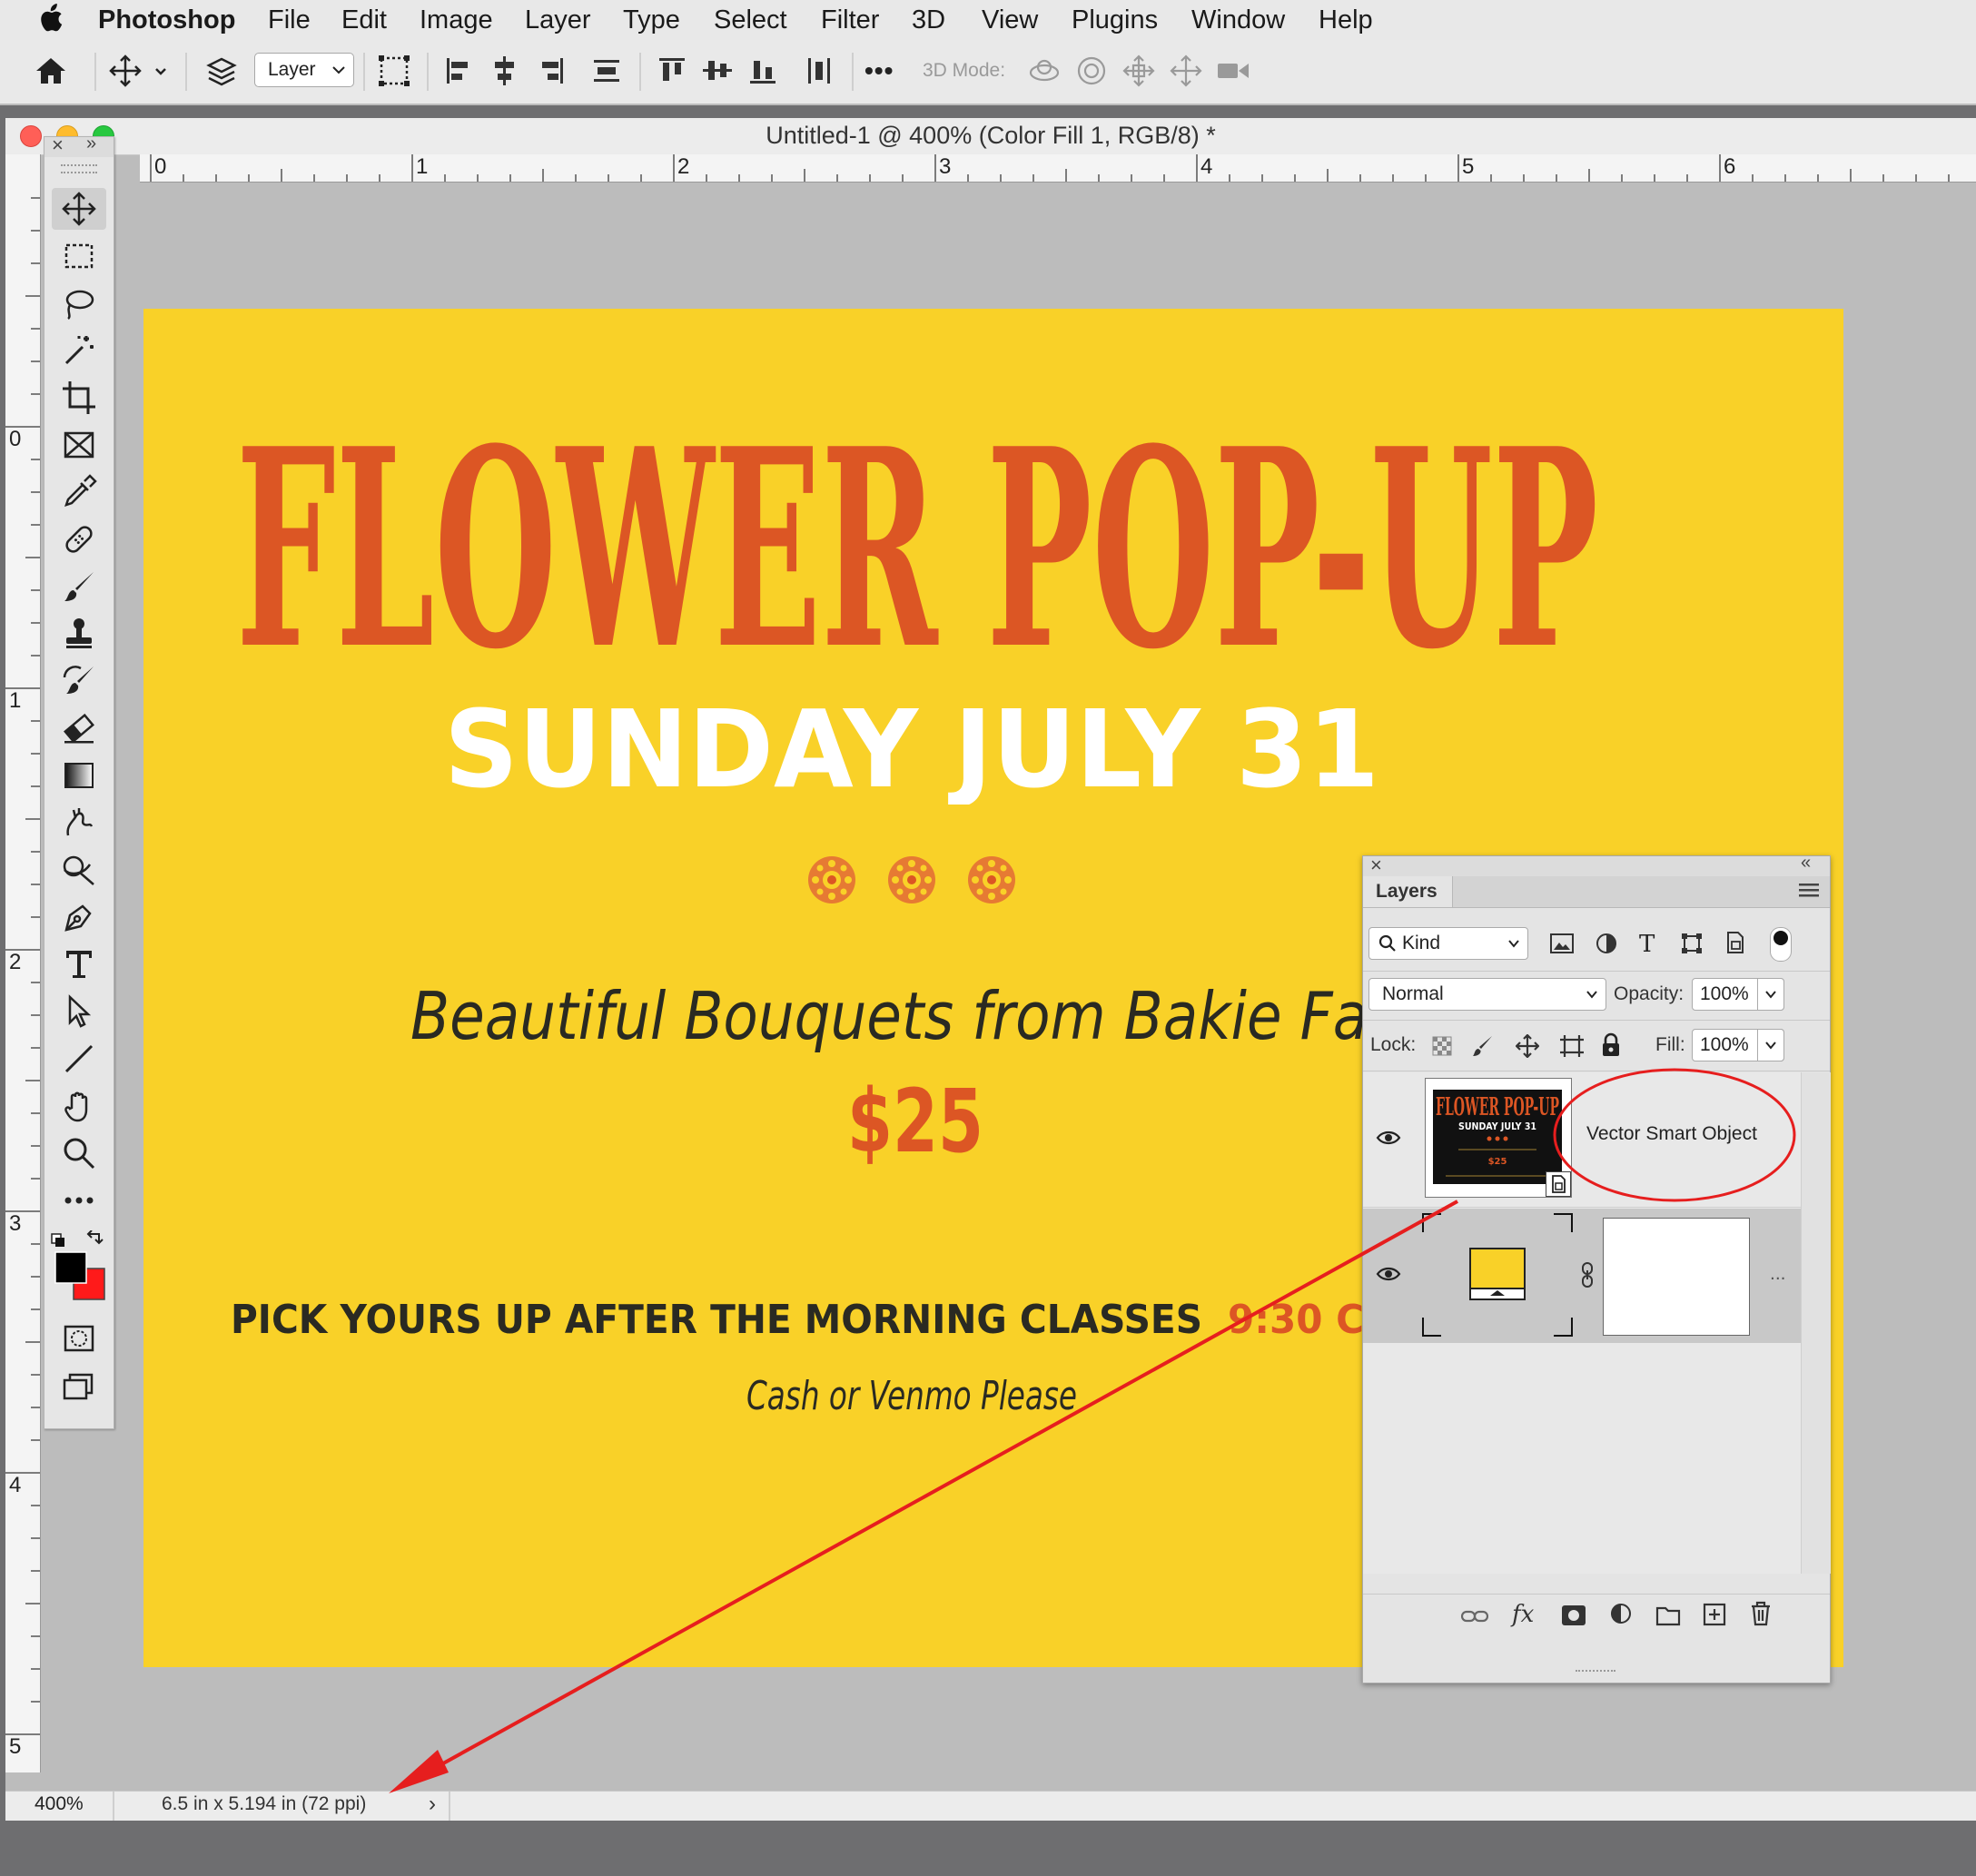  I want to click on path-selection-tool-icon, so click(79, 1012).